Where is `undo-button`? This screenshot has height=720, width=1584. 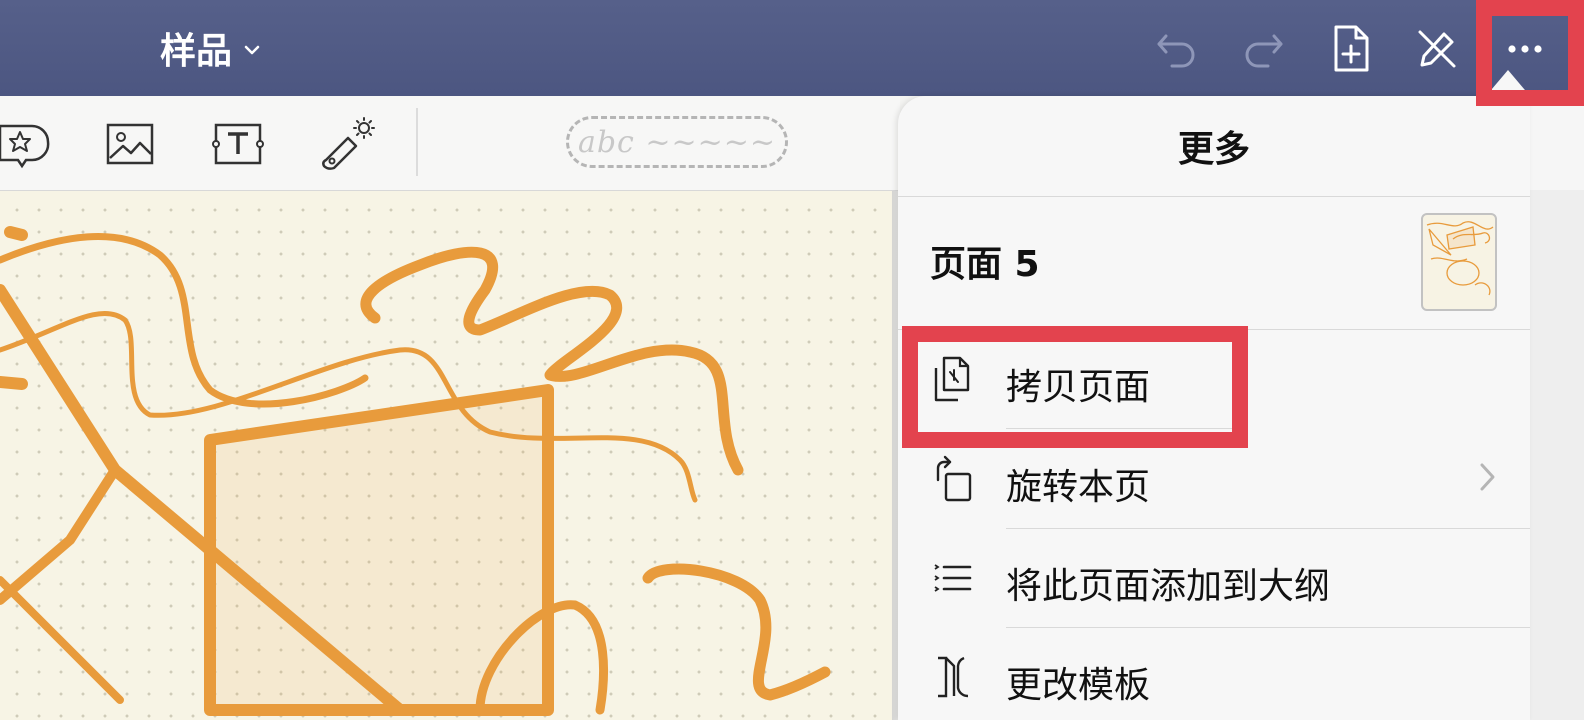 undo-button is located at coordinates (1177, 49).